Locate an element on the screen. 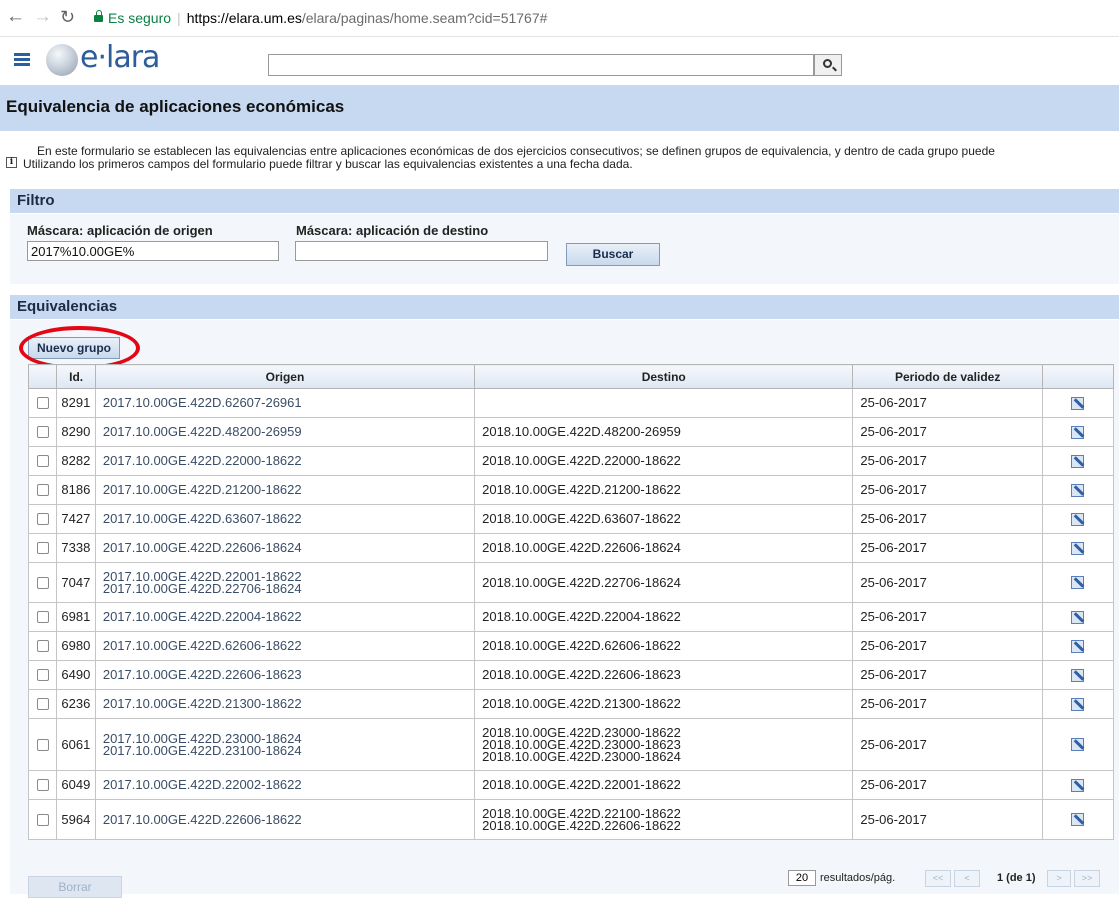  origen-code: 2017.10.00GE.422D.22606-18624 is located at coordinates (285, 547).